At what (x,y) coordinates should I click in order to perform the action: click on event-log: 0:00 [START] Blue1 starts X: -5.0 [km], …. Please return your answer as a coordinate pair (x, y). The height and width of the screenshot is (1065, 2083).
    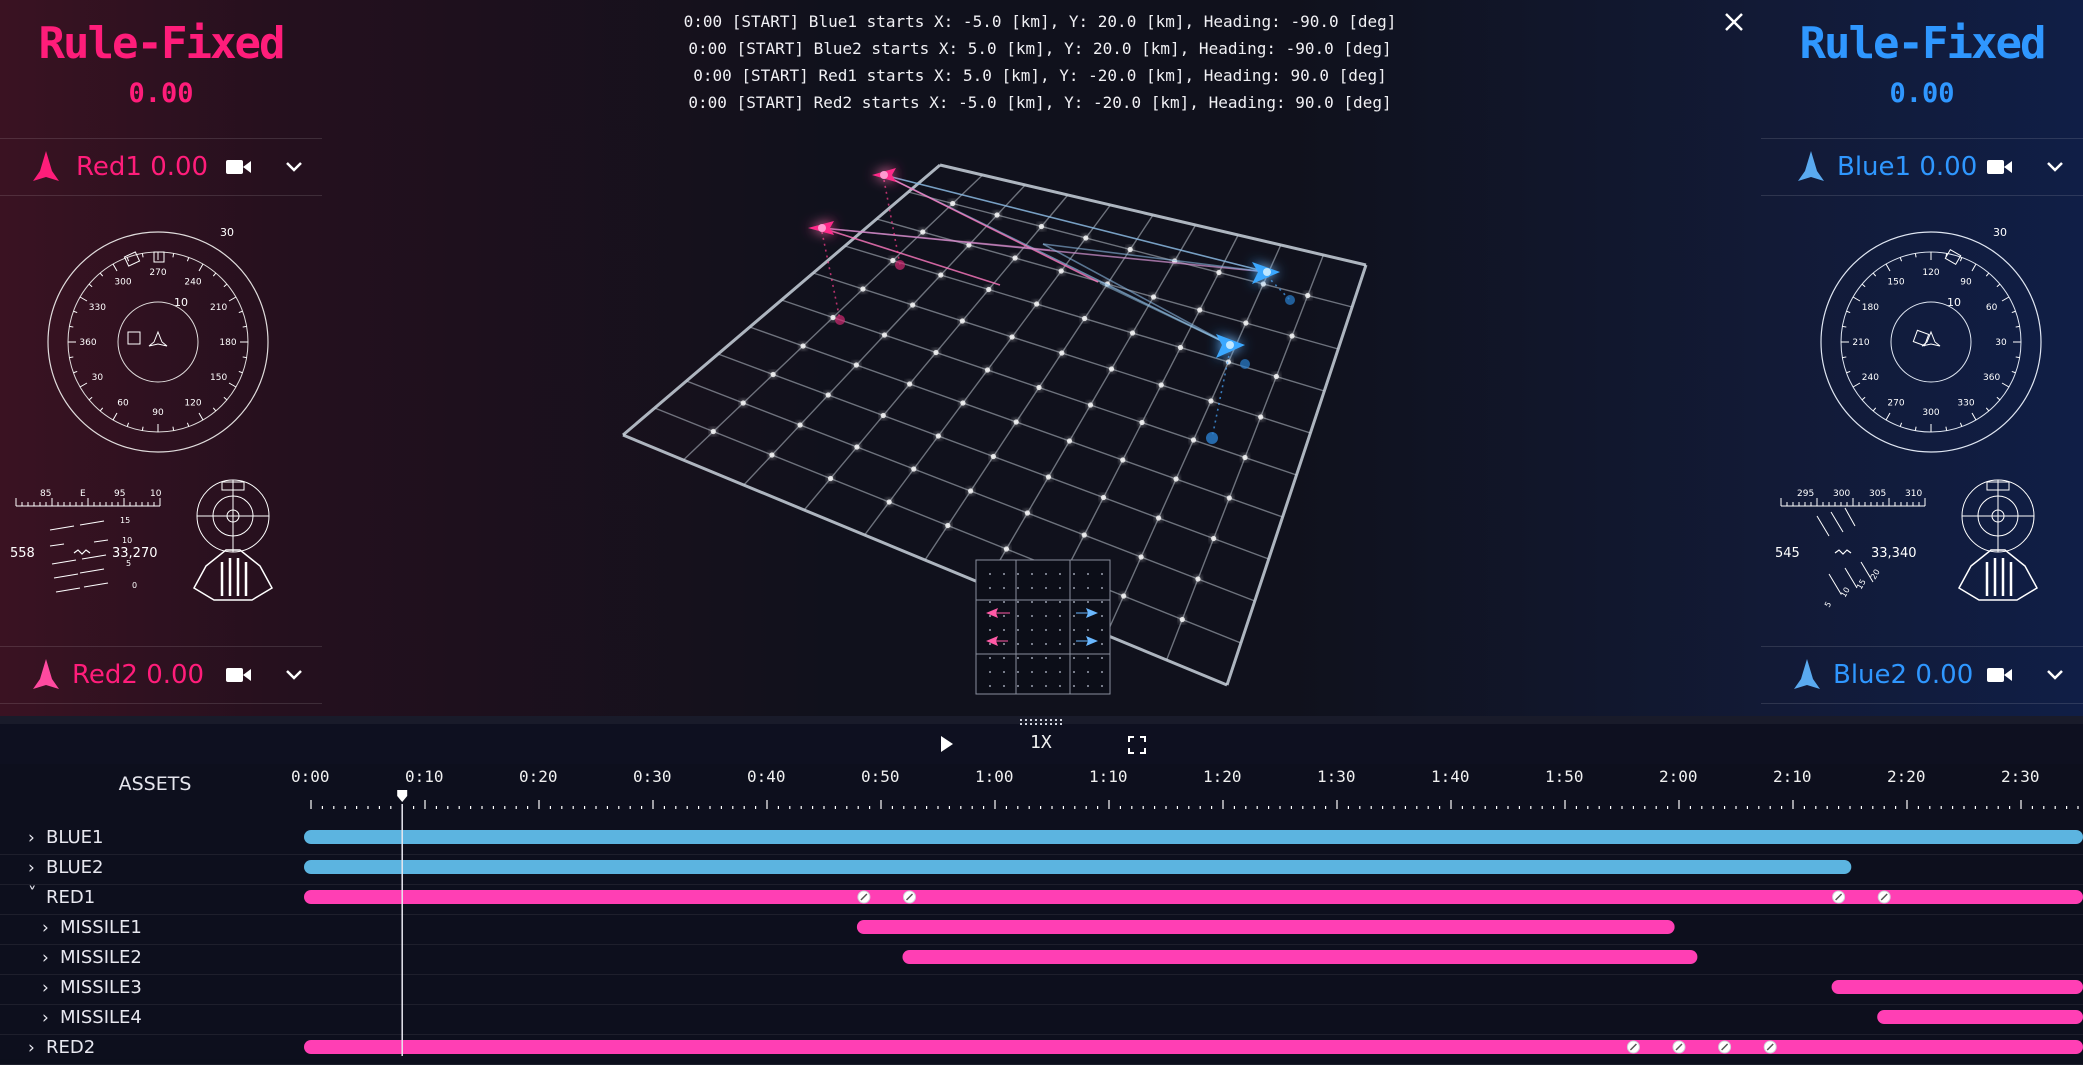
    Looking at the image, I should click on (1040, 62).